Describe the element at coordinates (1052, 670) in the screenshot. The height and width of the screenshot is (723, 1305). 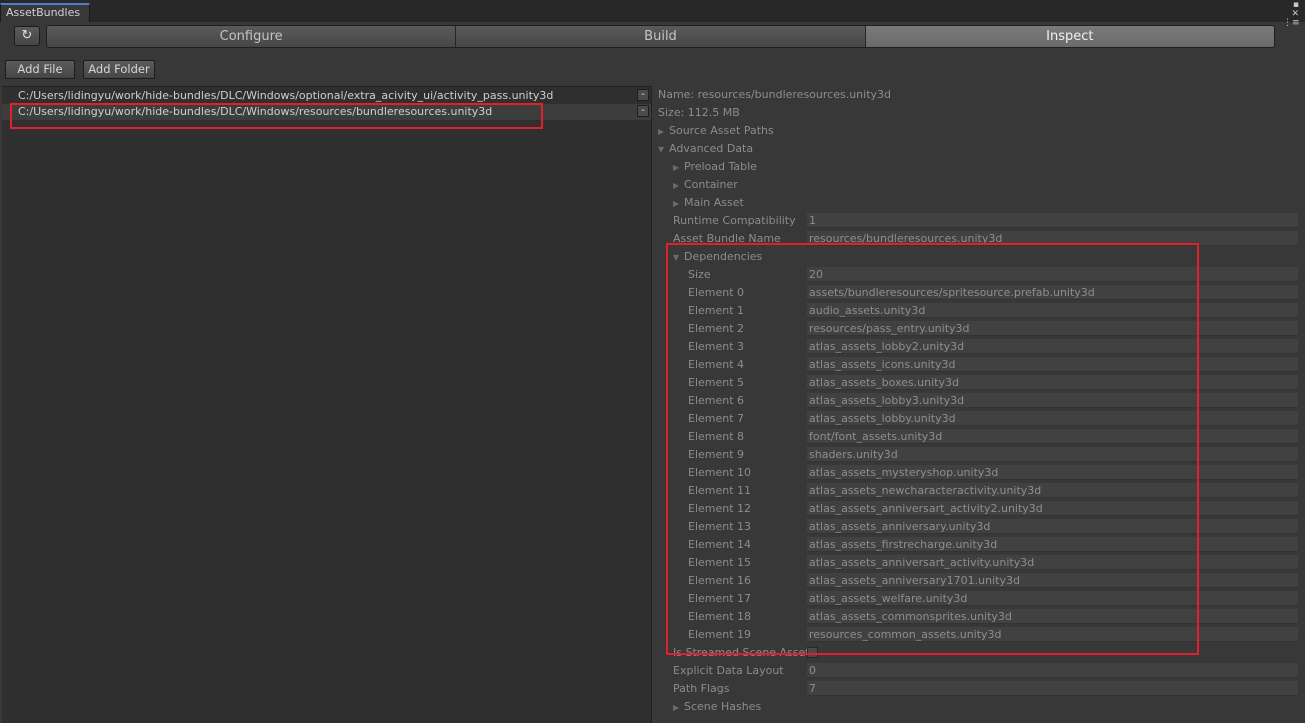
I see `explicit-data-layout-field: 0` at that location.